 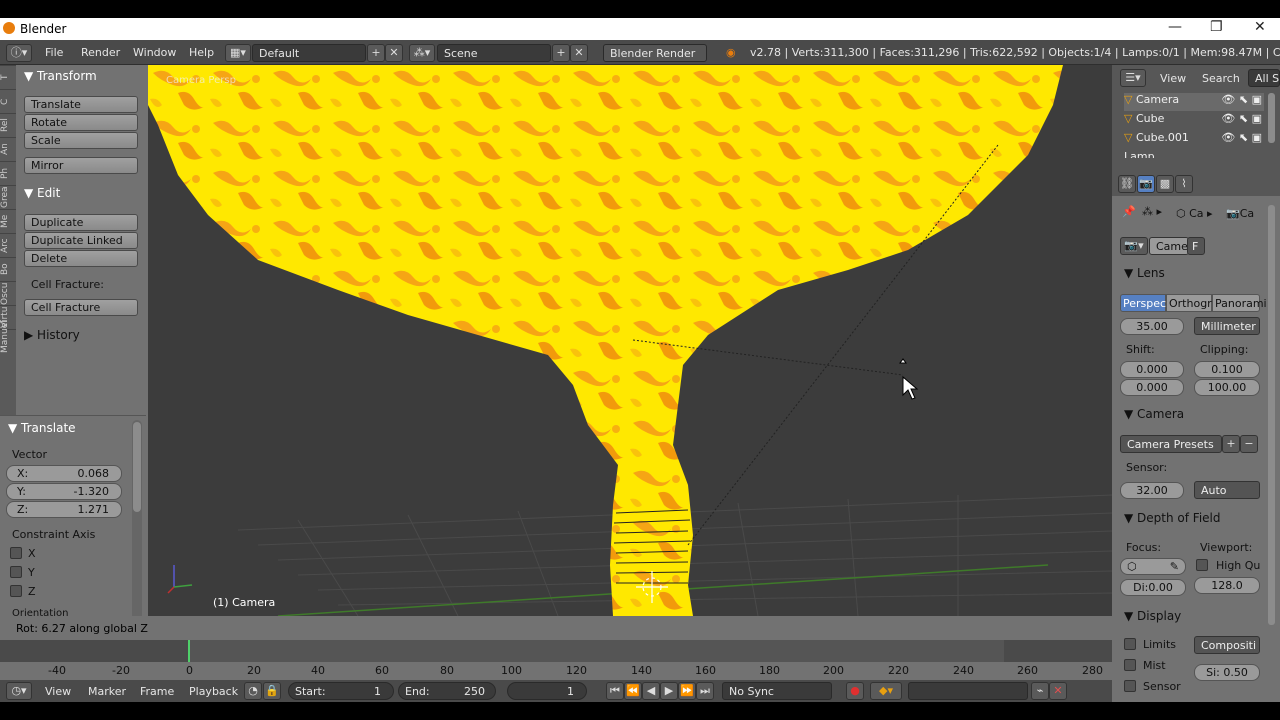 What do you see at coordinates (81, 222) in the screenshot?
I see `duplicate-button: Duplicate` at bounding box center [81, 222].